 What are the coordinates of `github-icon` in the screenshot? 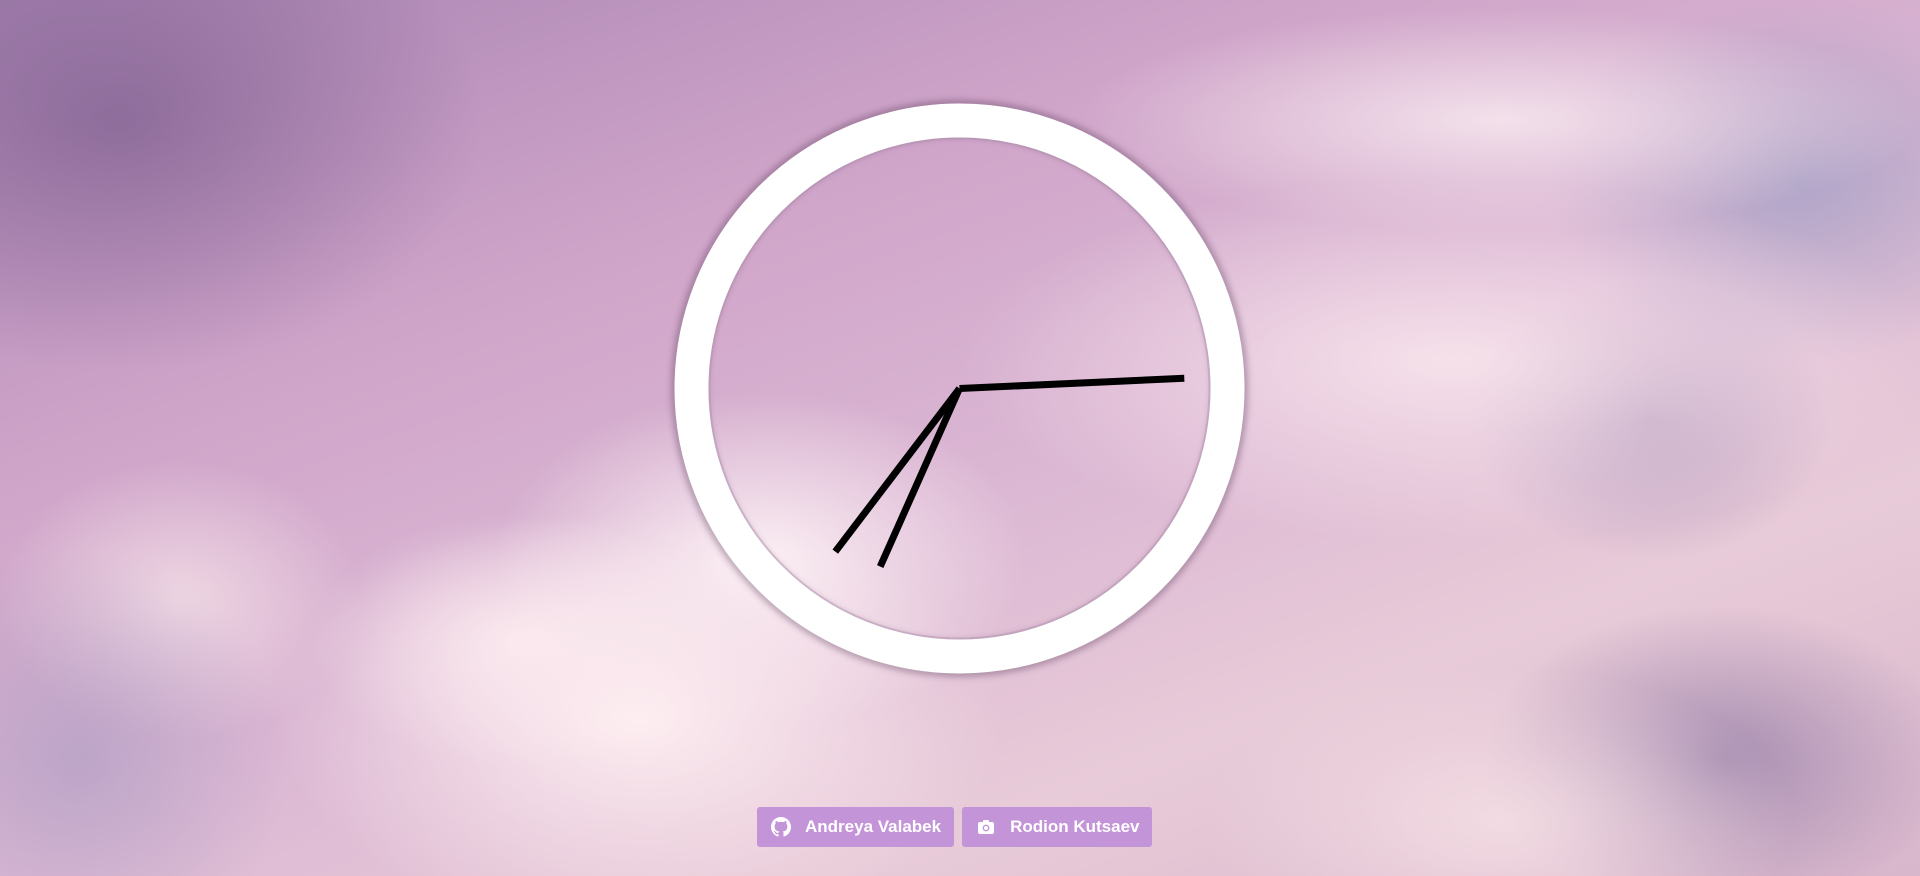 It's located at (781, 827).